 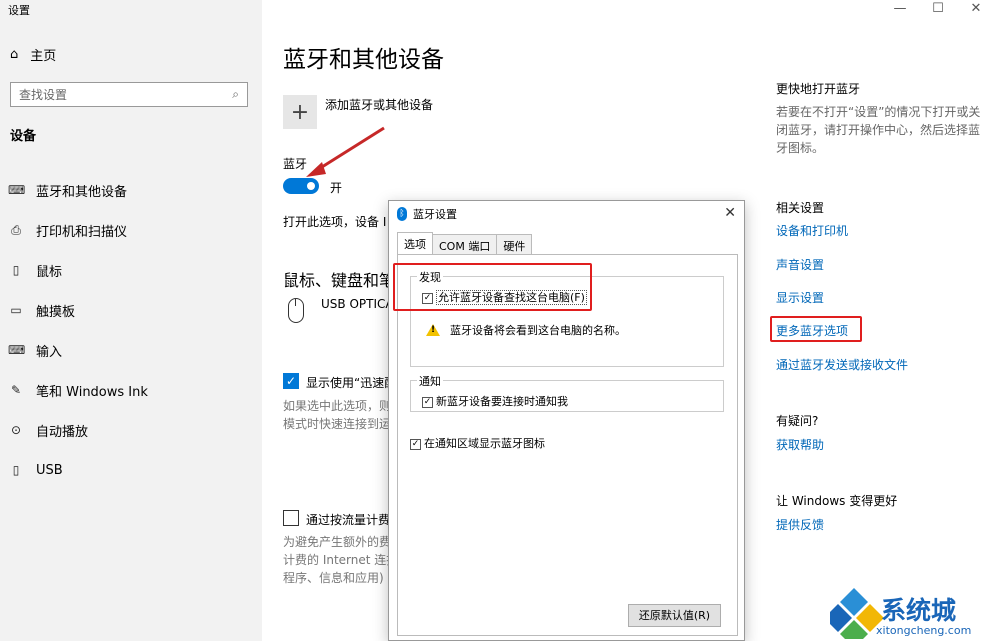 What do you see at coordinates (333, 578) in the screenshot?
I see `desc-line: 程序、信息和应用)` at bounding box center [333, 578].